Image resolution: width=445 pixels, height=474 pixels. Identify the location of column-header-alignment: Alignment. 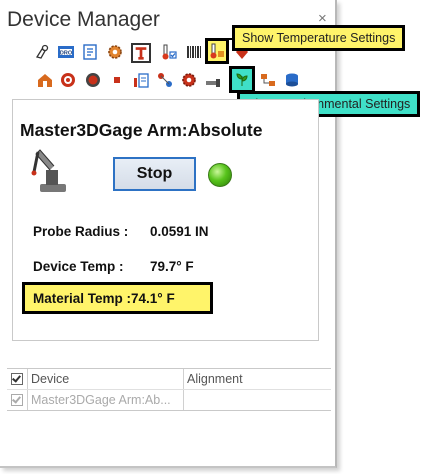
(257, 379).